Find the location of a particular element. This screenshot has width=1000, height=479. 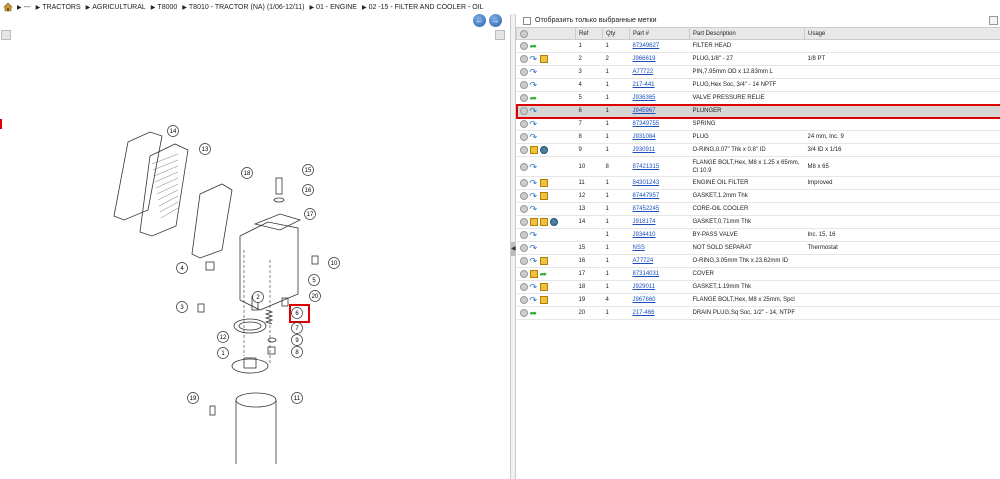

table-row: ↷ 11 1 84301243 ENGINE OIL FILTER Improved is located at coordinates (758, 183).